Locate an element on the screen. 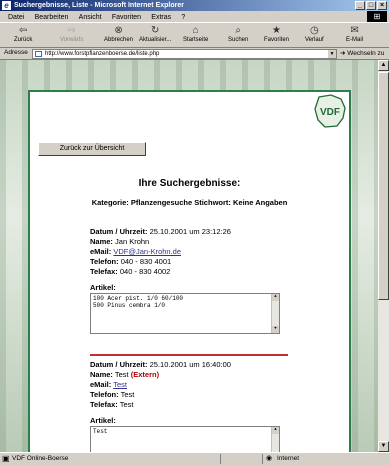 The width and height of the screenshot is (389, 465). mail-button: ✉ E-Mail is located at coordinates (354, 34).